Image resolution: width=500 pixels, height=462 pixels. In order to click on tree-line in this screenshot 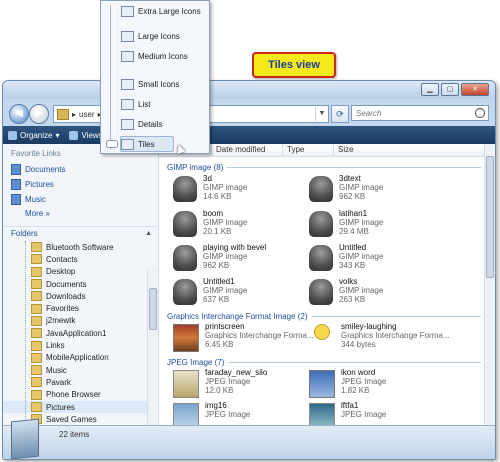, I will do `click(25, 333)`.